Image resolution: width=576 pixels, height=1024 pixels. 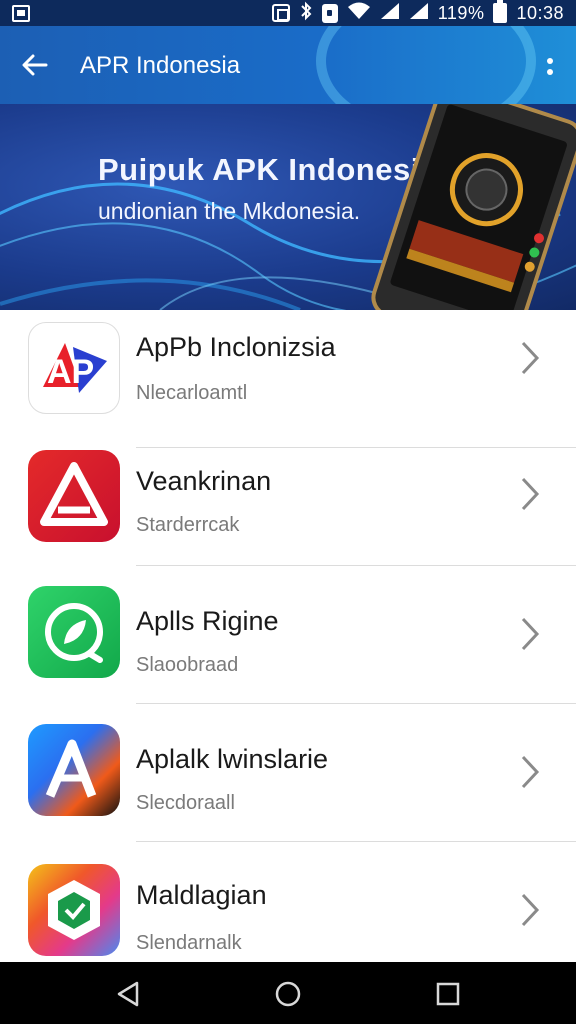 What do you see at coordinates (390, 13) in the screenshot?
I see `cell-signal-icon` at bounding box center [390, 13].